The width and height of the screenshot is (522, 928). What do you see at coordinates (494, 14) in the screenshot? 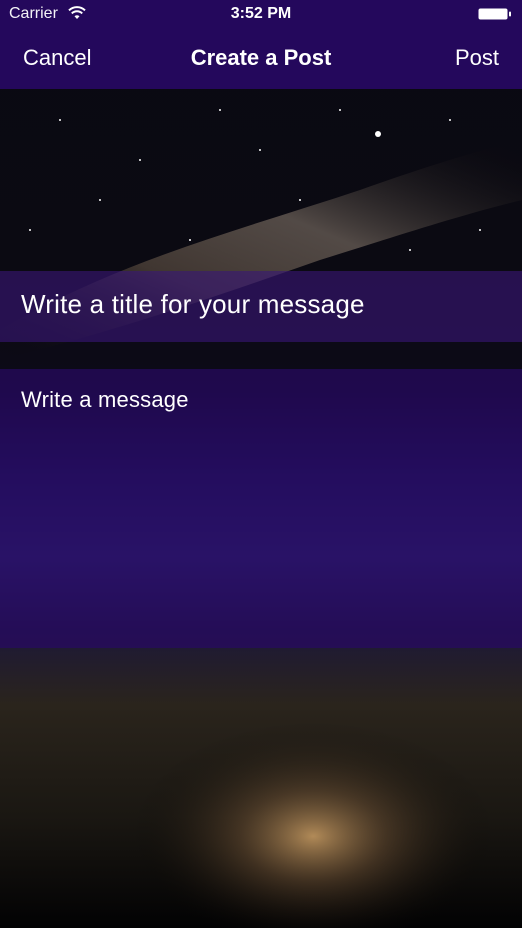
I see `battery-icon` at bounding box center [494, 14].